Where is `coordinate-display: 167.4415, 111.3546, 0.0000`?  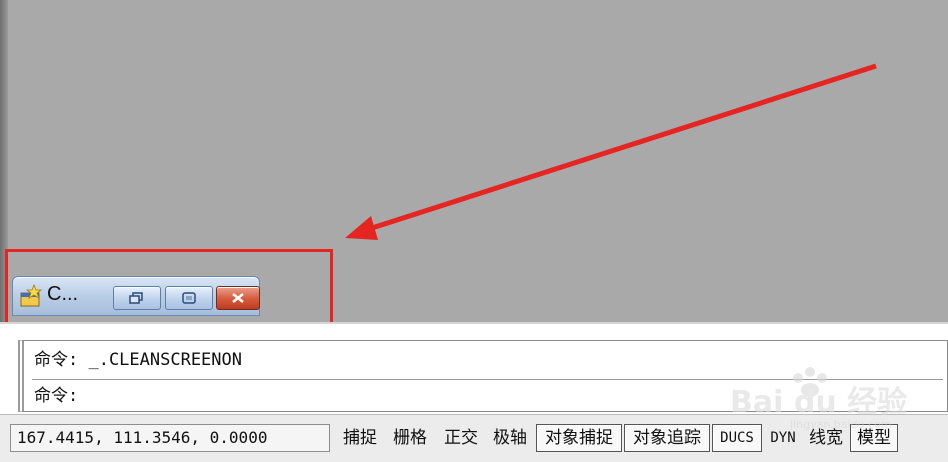 coordinate-display: 167.4415, 111.3546, 0.0000 is located at coordinates (170, 438).